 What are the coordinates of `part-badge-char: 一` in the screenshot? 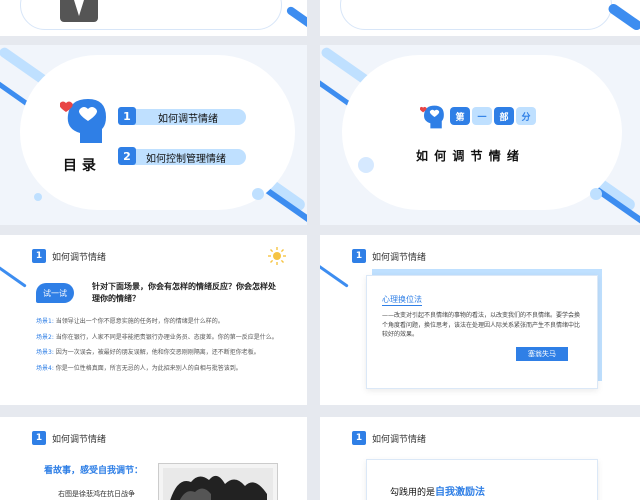 It's located at (482, 116).